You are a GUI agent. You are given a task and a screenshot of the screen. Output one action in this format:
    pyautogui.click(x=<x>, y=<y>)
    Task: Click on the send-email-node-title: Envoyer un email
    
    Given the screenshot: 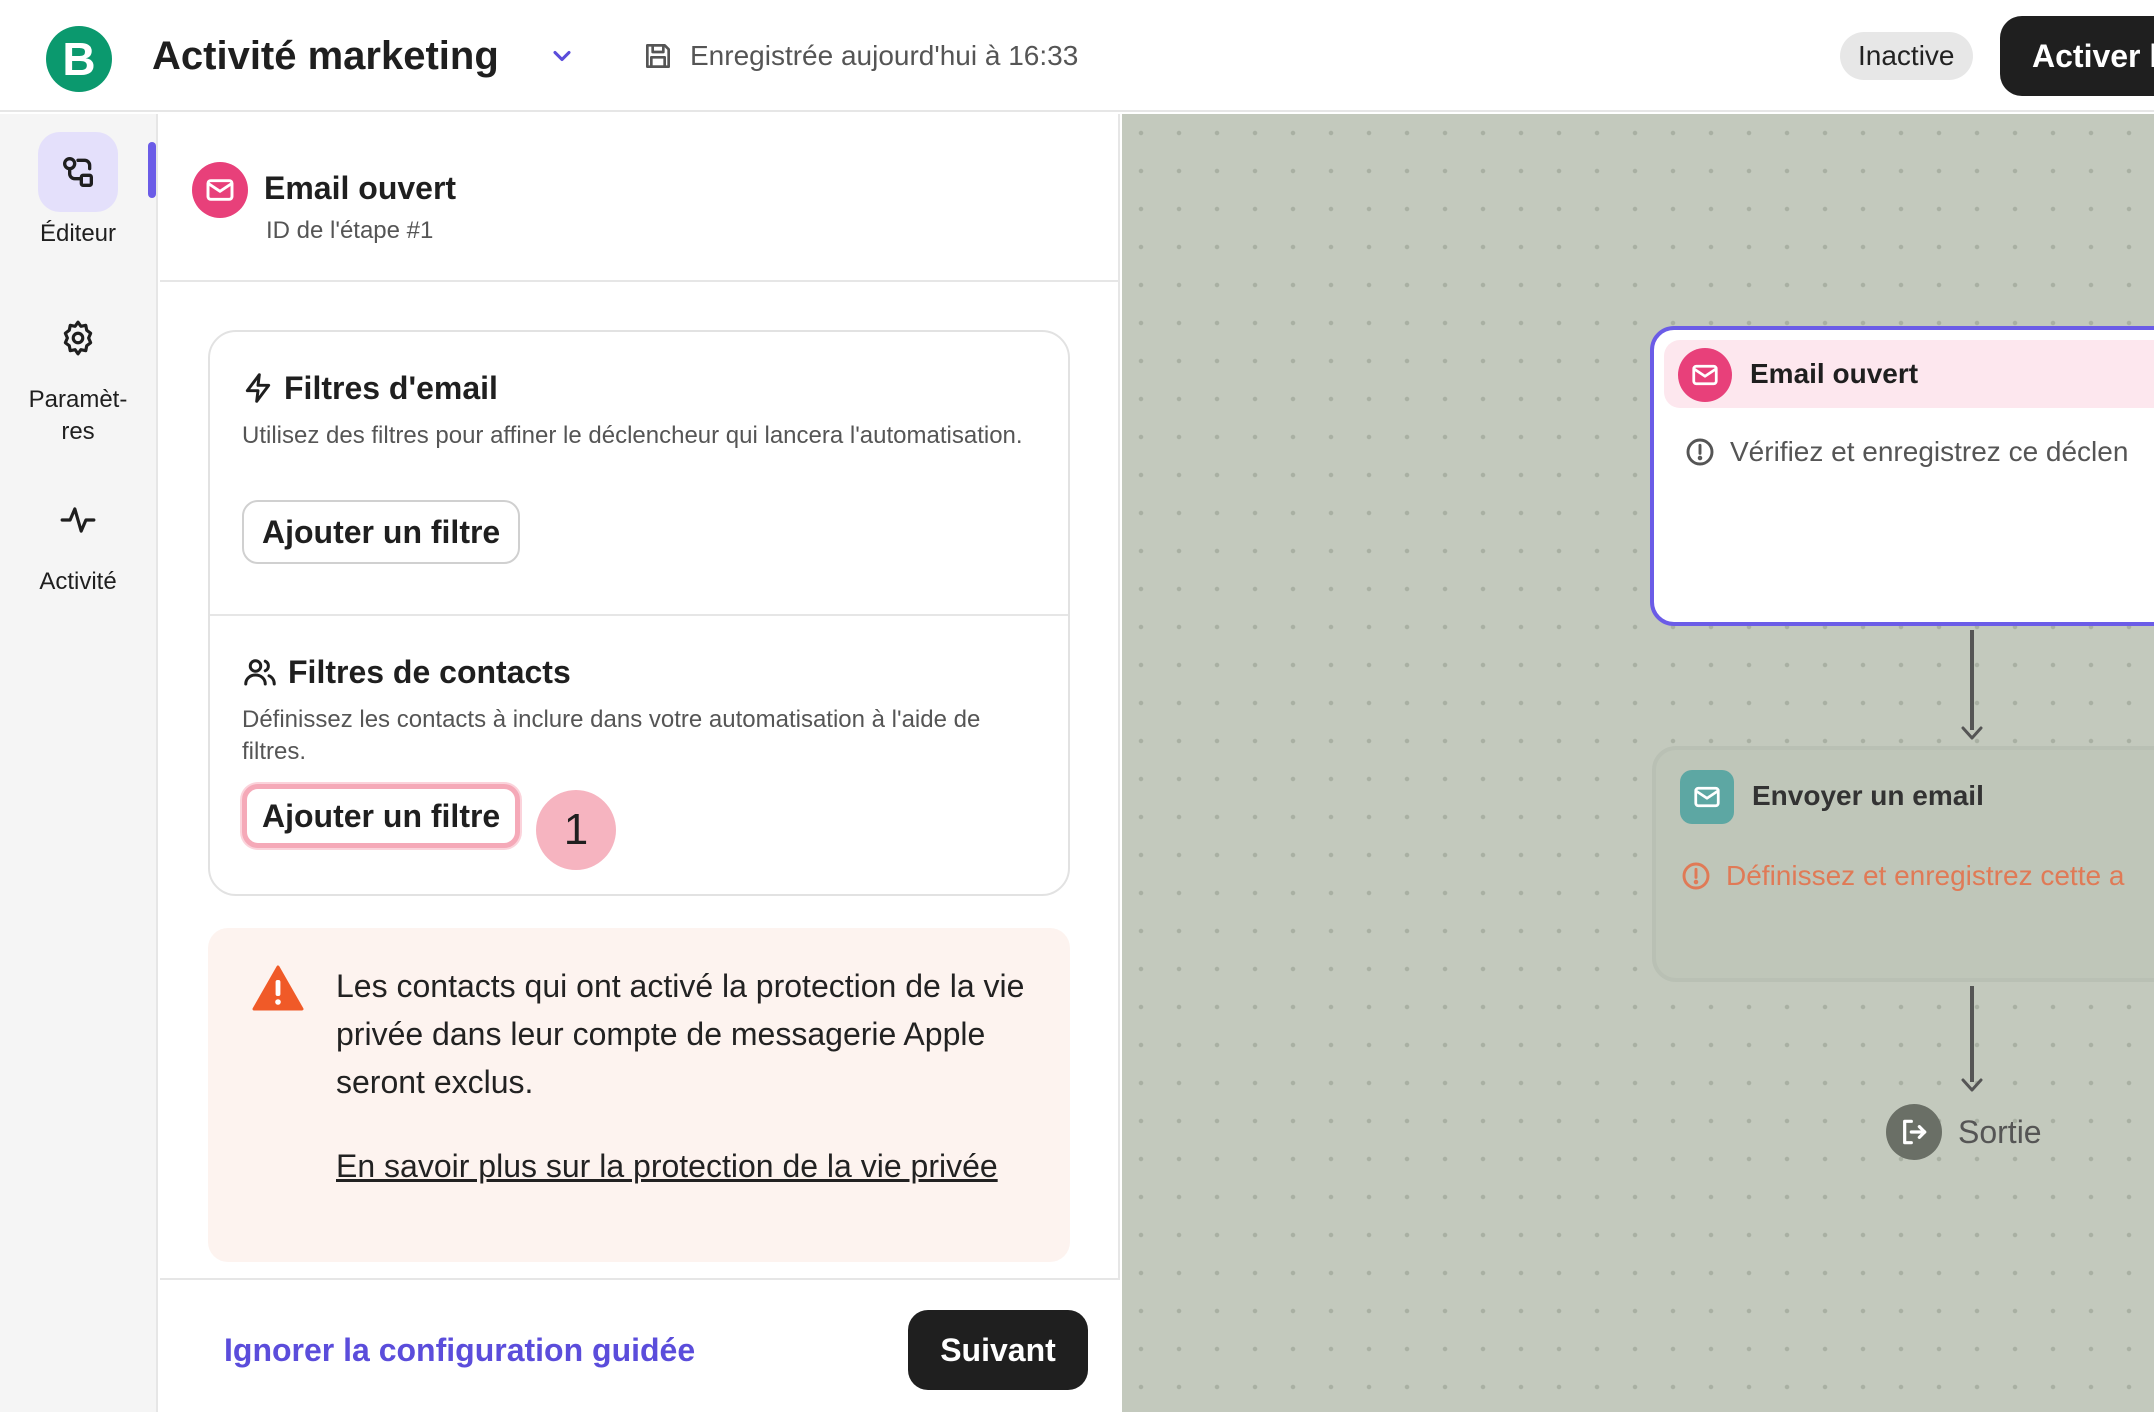 What is the action you would take?
    pyautogui.click(x=1868, y=795)
    